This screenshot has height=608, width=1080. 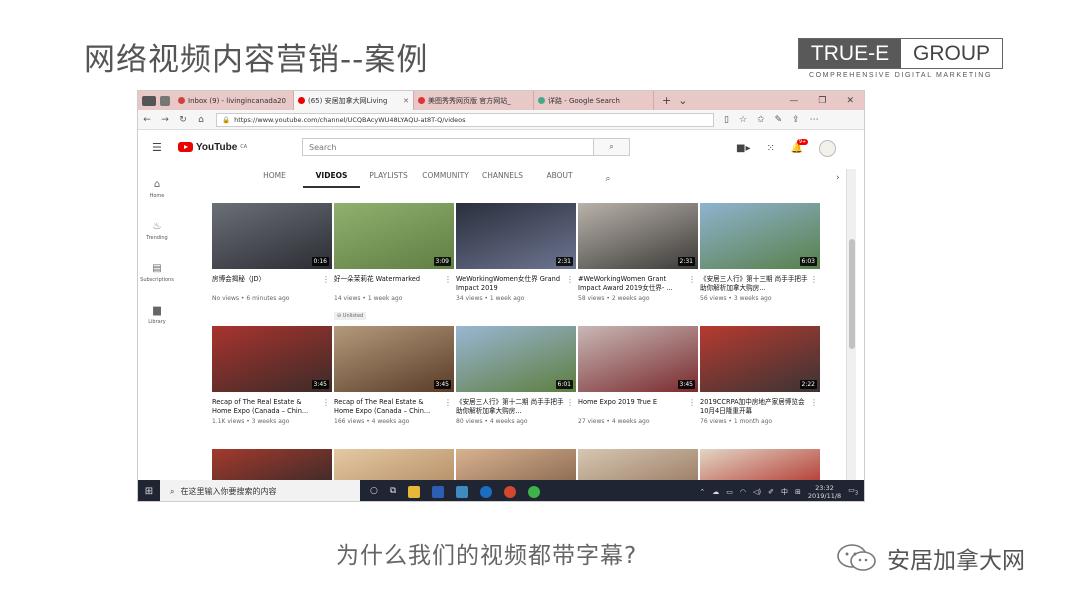 I want to click on video-title: 2019CCRPA加中房地产家居博览会10月4日隆重开幕, so click(x=760, y=407).